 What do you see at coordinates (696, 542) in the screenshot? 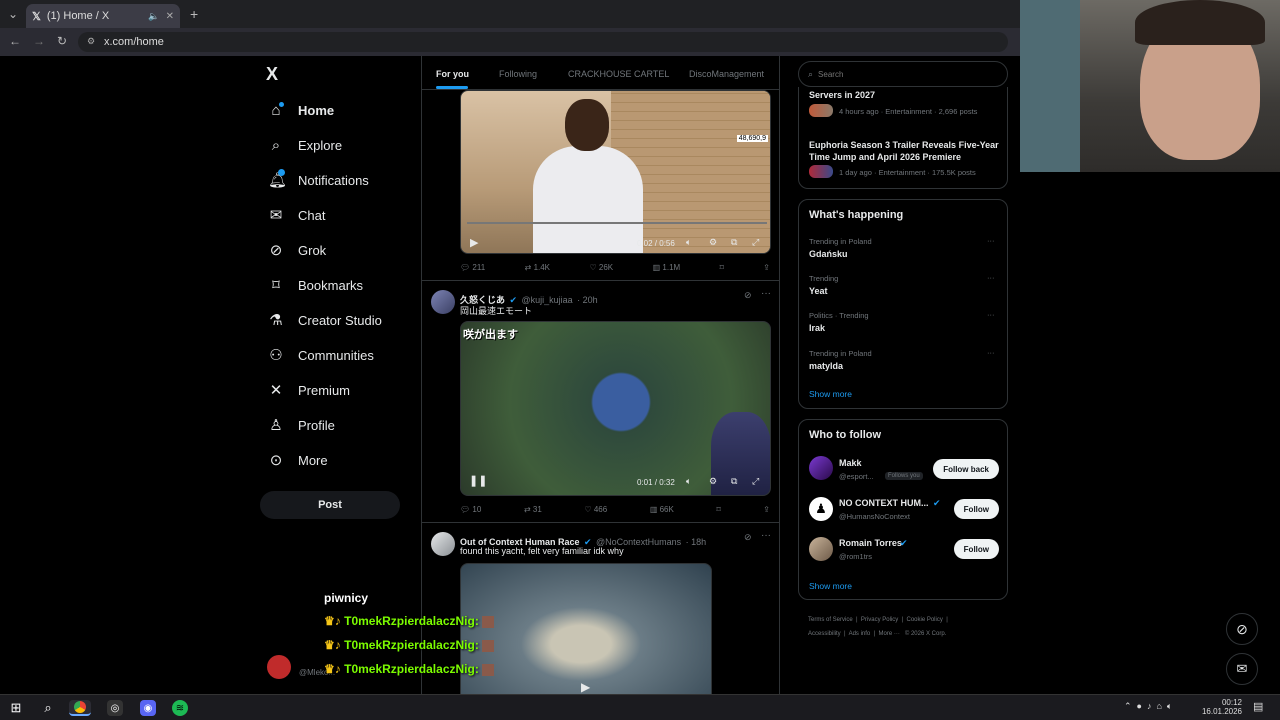
I see `tweet-time: · 18h` at bounding box center [696, 542].